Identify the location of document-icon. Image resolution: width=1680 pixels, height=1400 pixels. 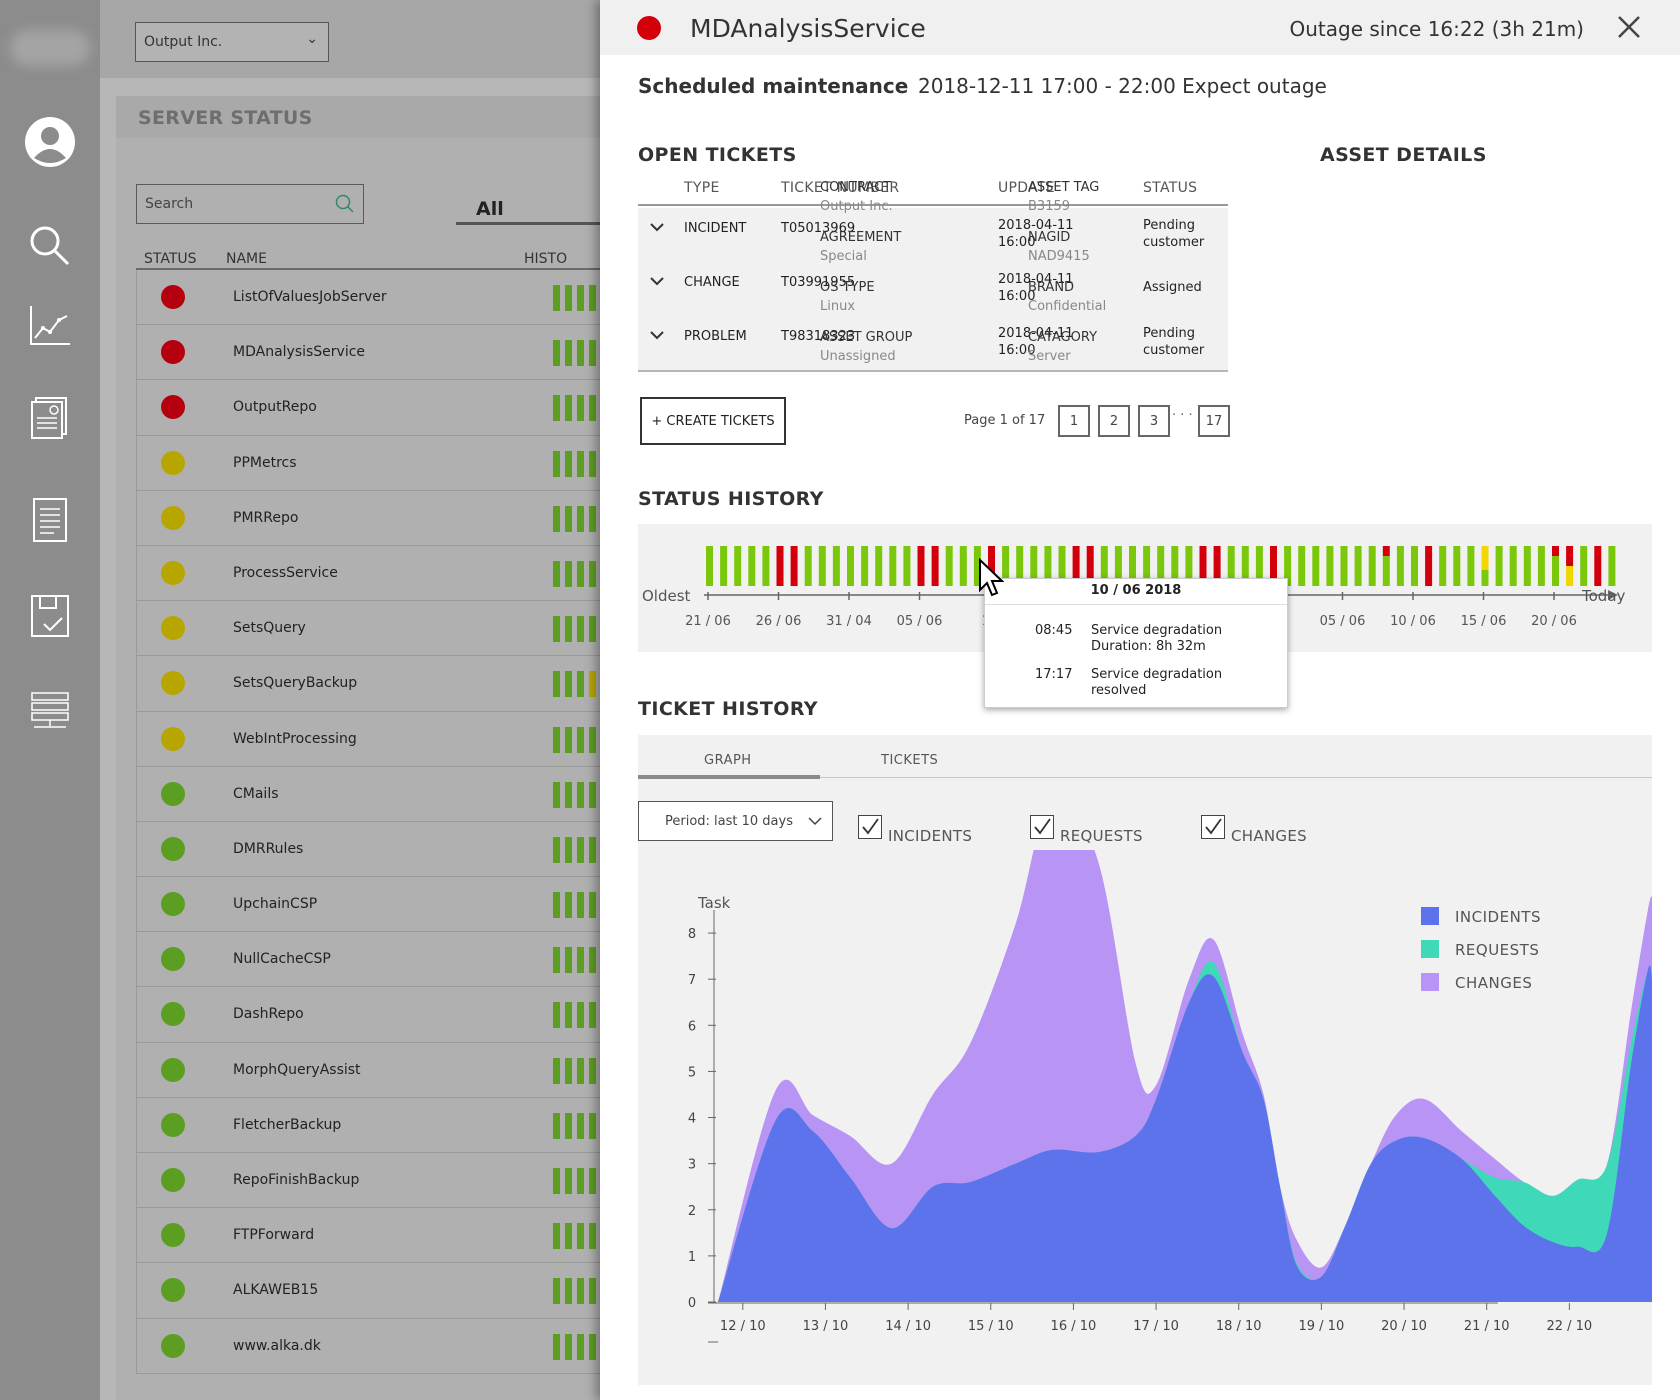
(50, 520).